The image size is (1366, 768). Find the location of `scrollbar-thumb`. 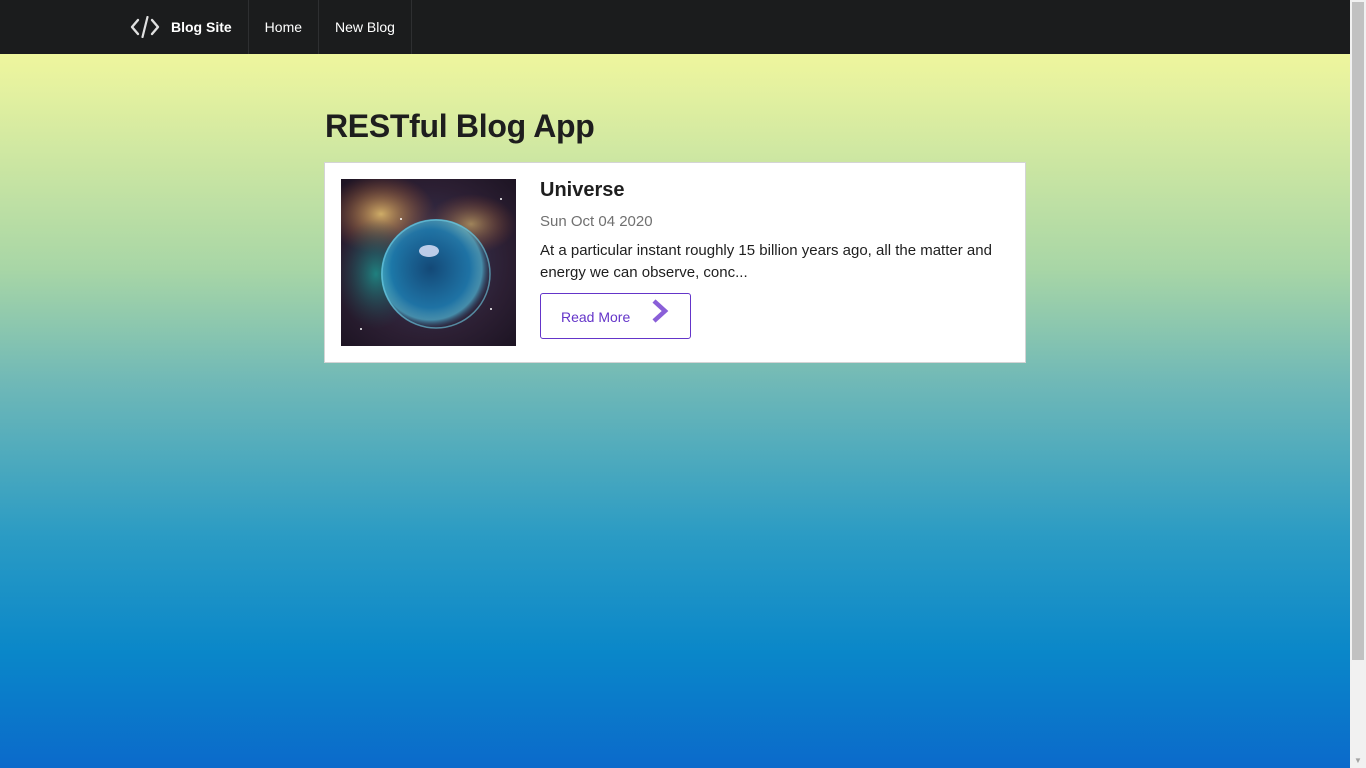

scrollbar-thumb is located at coordinates (1358, 331).